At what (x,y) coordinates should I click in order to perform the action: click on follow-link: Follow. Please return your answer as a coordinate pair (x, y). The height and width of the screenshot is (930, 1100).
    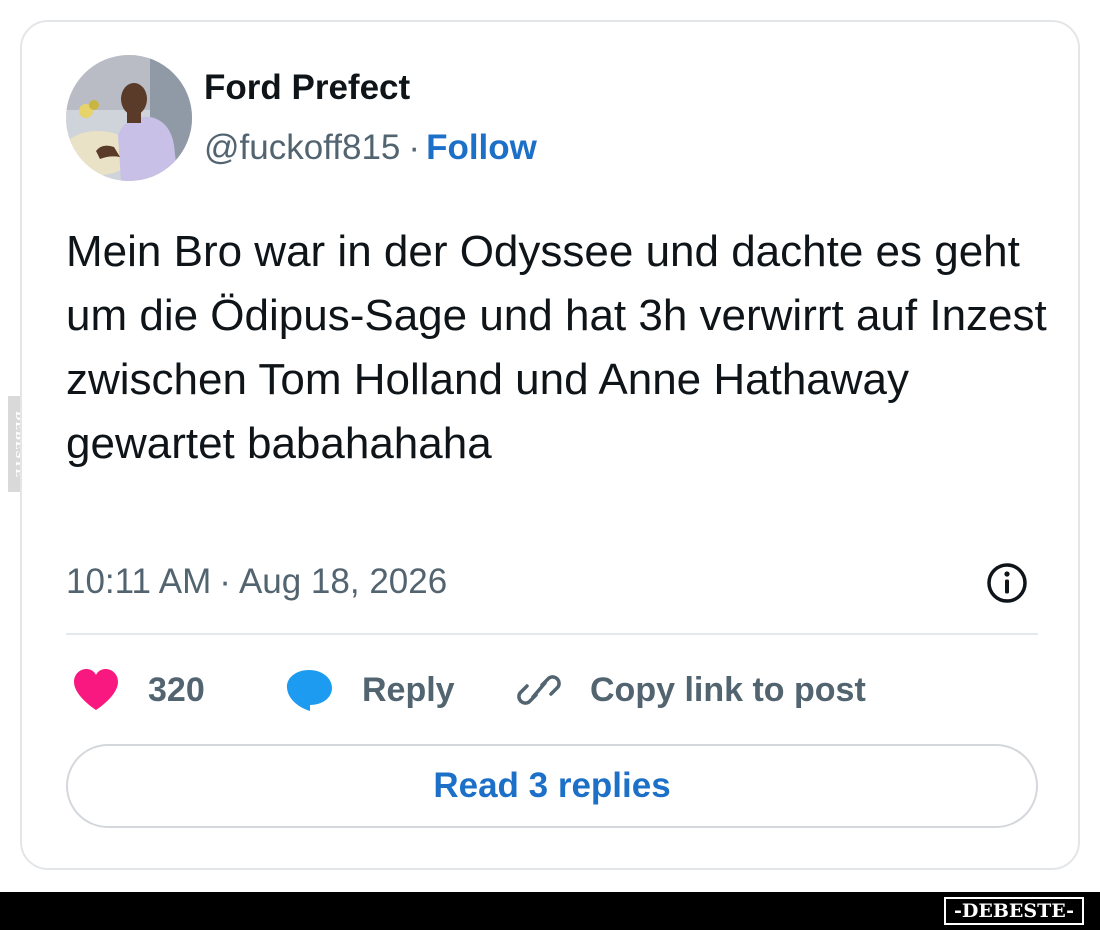
    Looking at the image, I should click on (481, 147).